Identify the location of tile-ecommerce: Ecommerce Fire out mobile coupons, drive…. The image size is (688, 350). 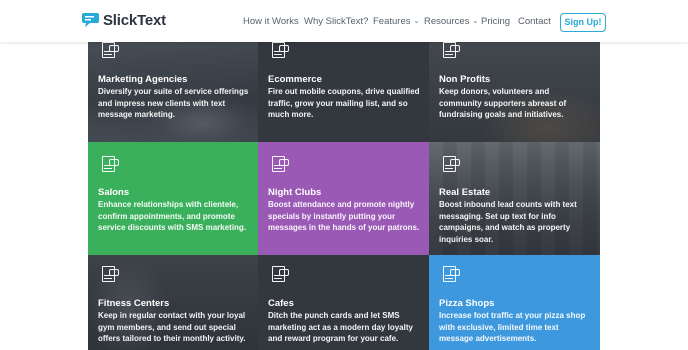
(343, 90).